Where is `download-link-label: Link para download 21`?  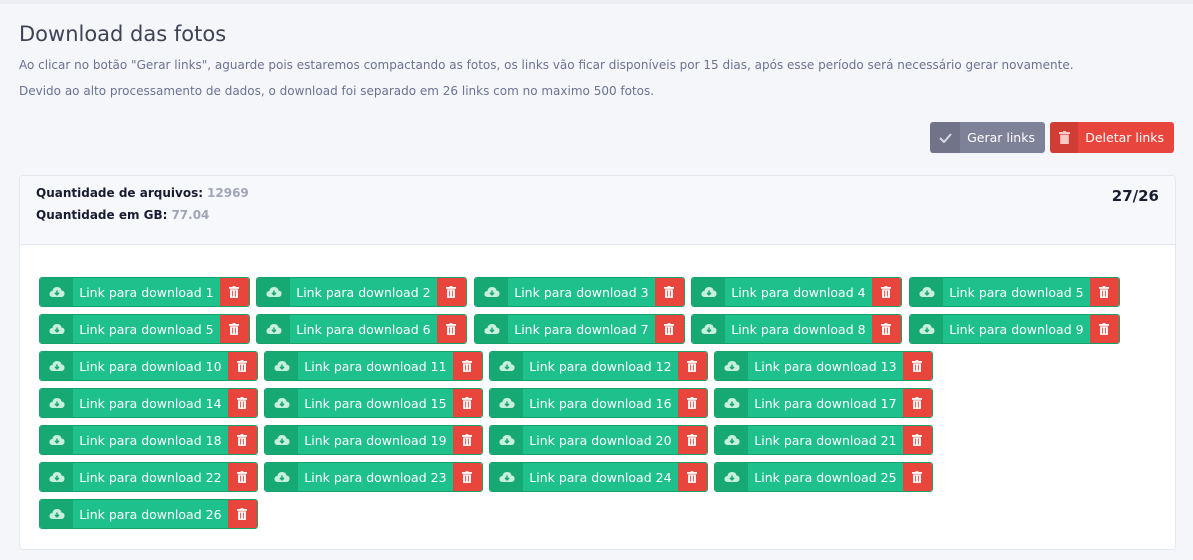 download-link-label: Link para download 21 is located at coordinates (825, 440).